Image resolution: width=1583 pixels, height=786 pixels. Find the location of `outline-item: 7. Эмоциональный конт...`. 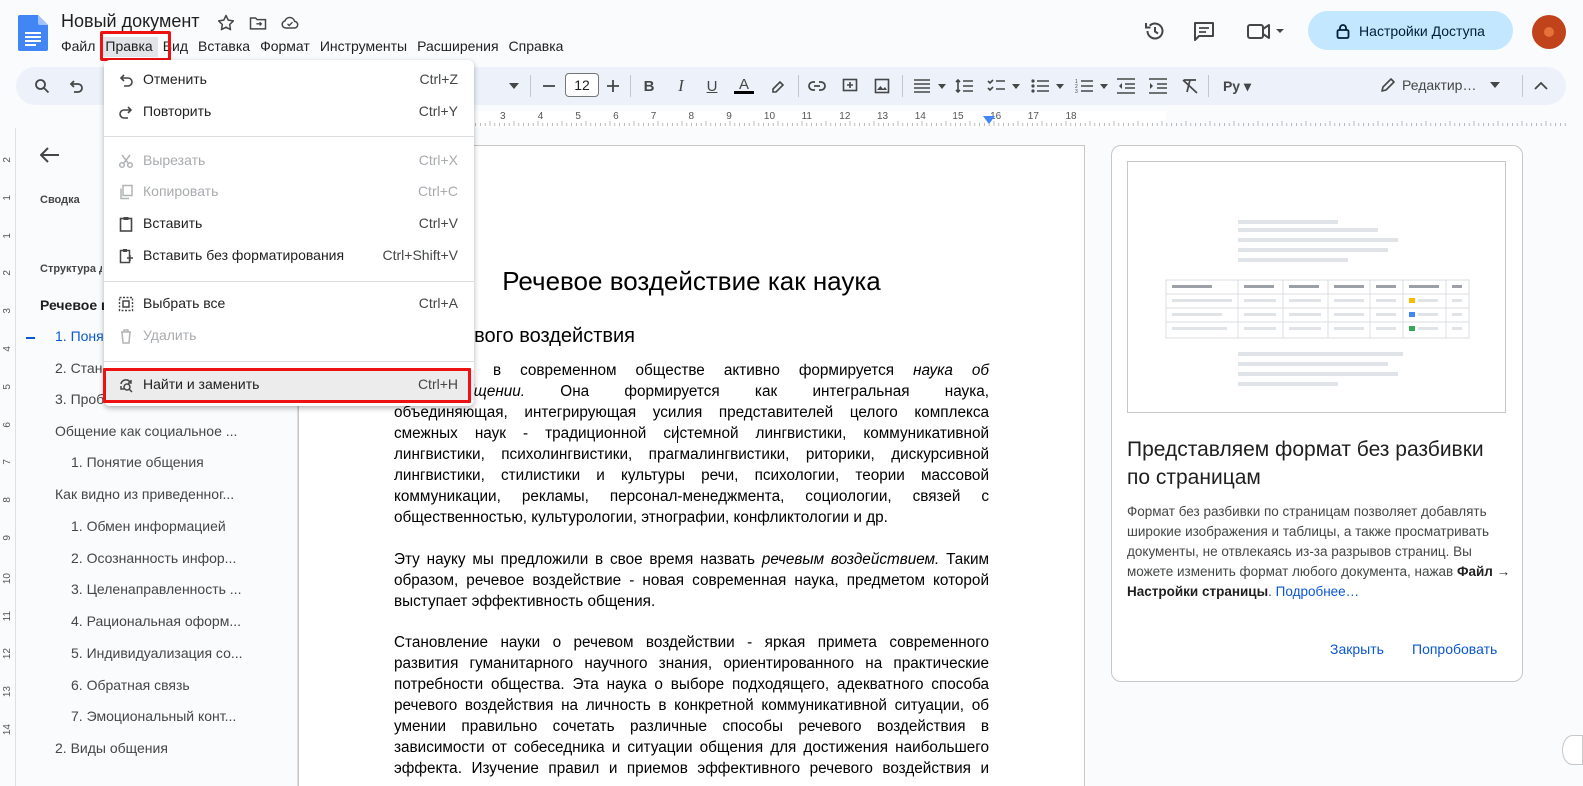

outline-item: 7. Эмоциональный конт... is located at coordinates (180, 716).